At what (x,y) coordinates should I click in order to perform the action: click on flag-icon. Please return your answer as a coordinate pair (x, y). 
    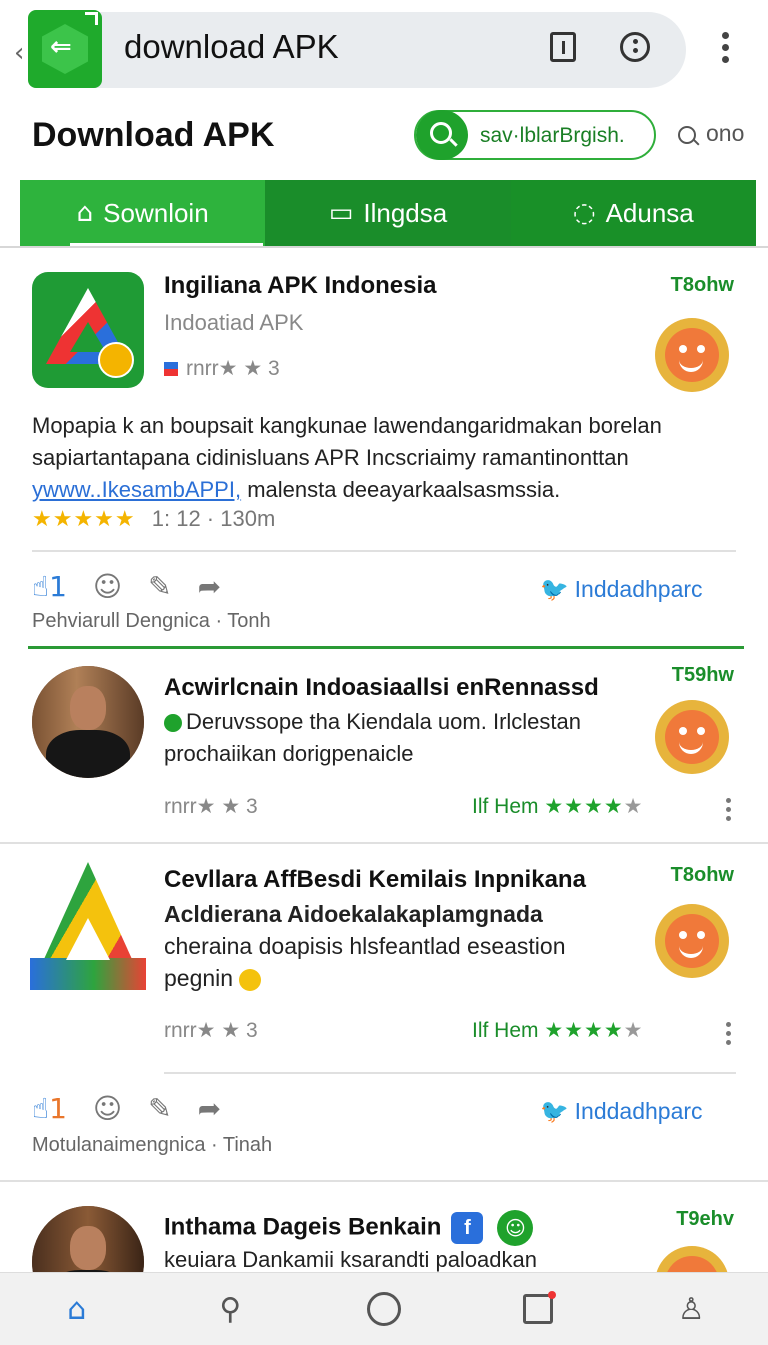
    Looking at the image, I should click on (171, 369).